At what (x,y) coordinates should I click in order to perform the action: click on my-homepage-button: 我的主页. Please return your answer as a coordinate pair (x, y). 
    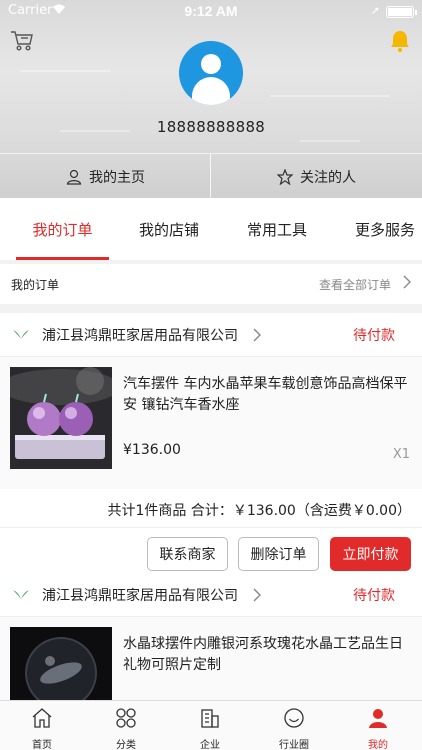
    Looking at the image, I should click on (105, 176).